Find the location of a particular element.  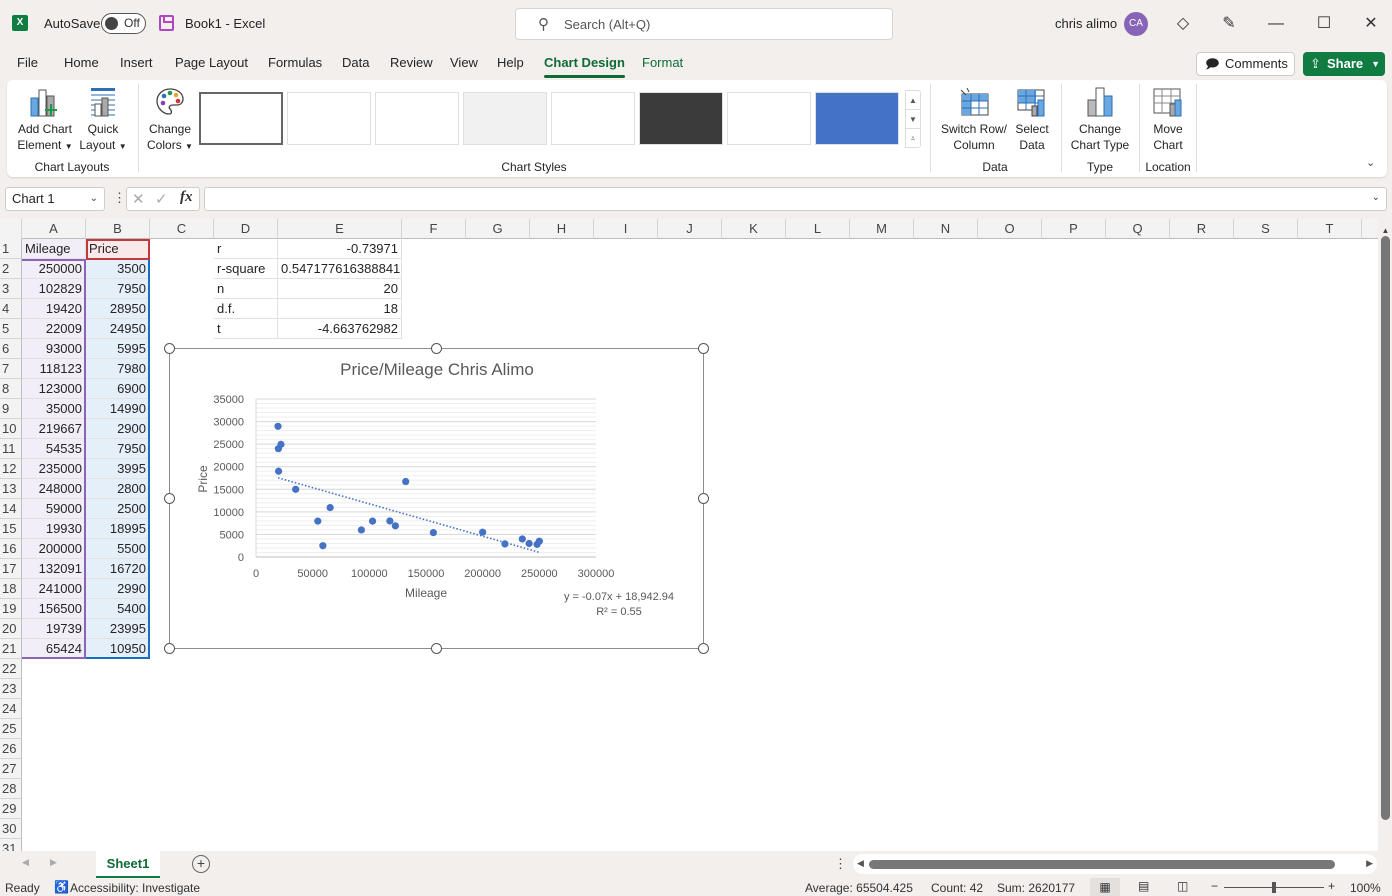

formula-input: ⌄ is located at coordinates (795, 199).